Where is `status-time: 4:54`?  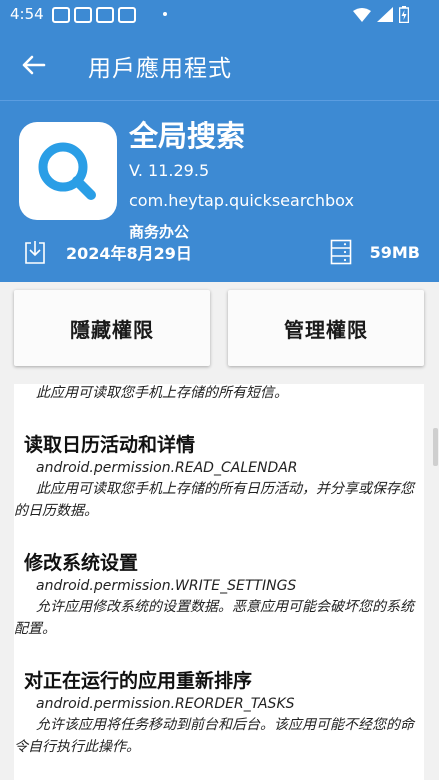
status-time: 4:54 is located at coordinates (27, 14).